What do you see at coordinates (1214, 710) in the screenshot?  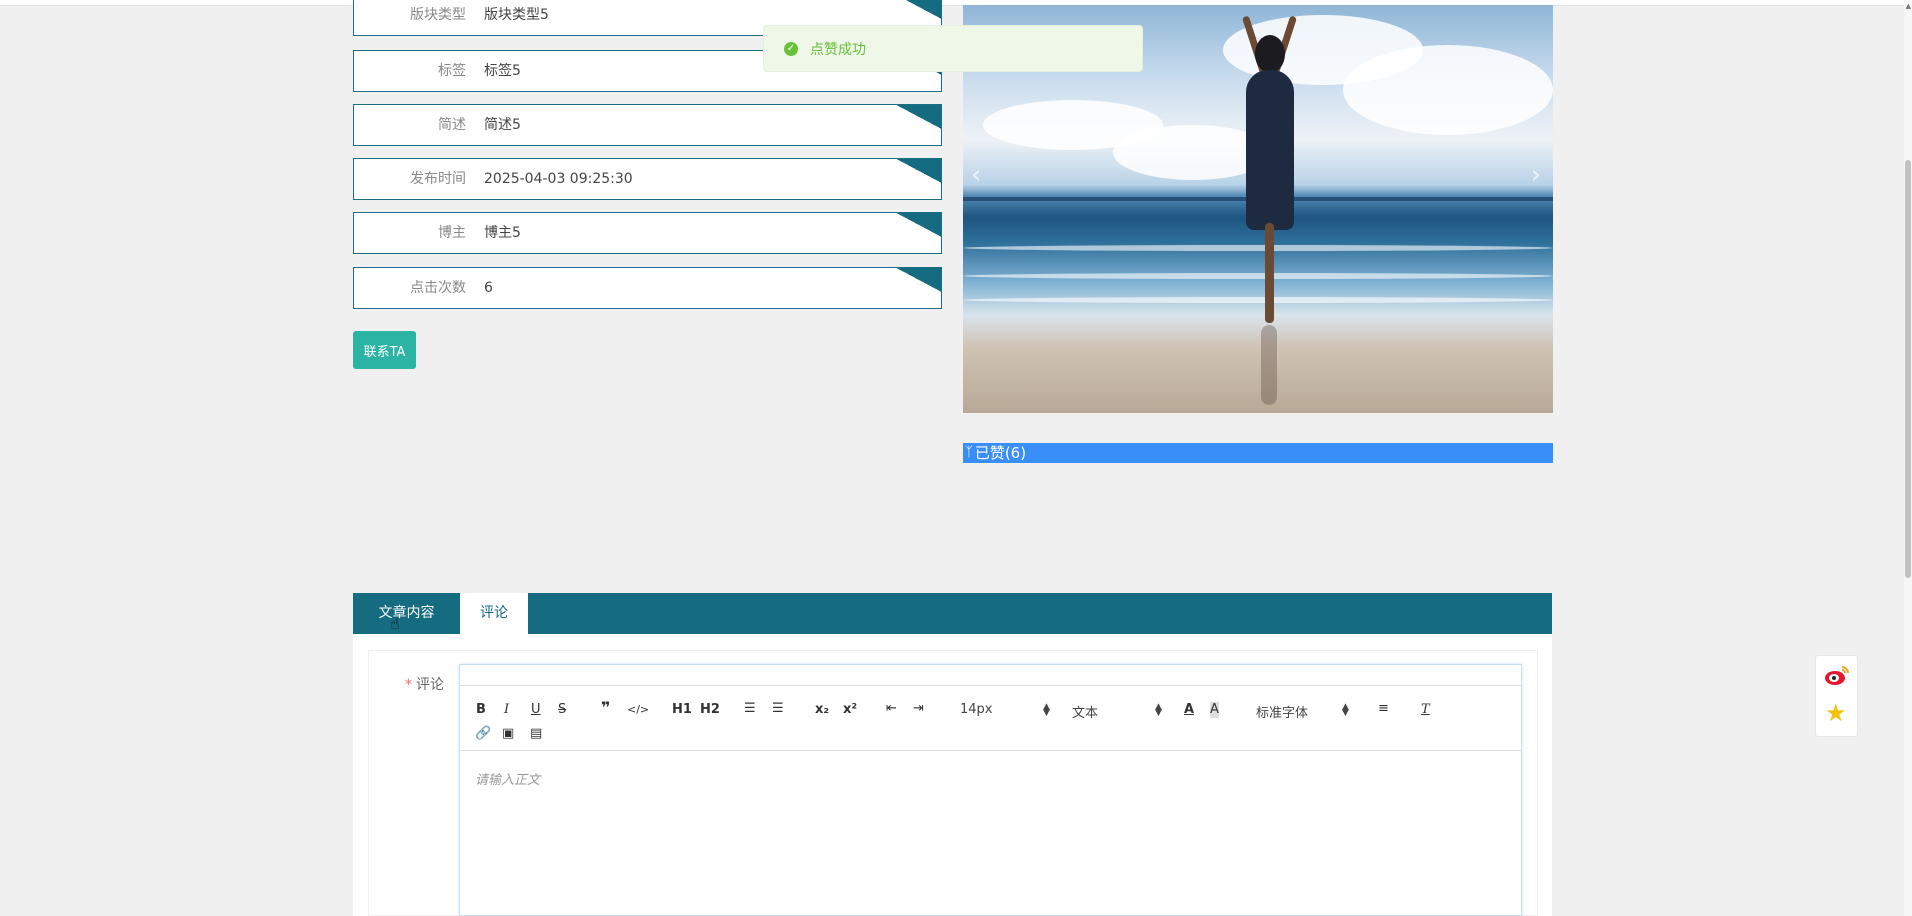 I see `background-color-icon: A` at bounding box center [1214, 710].